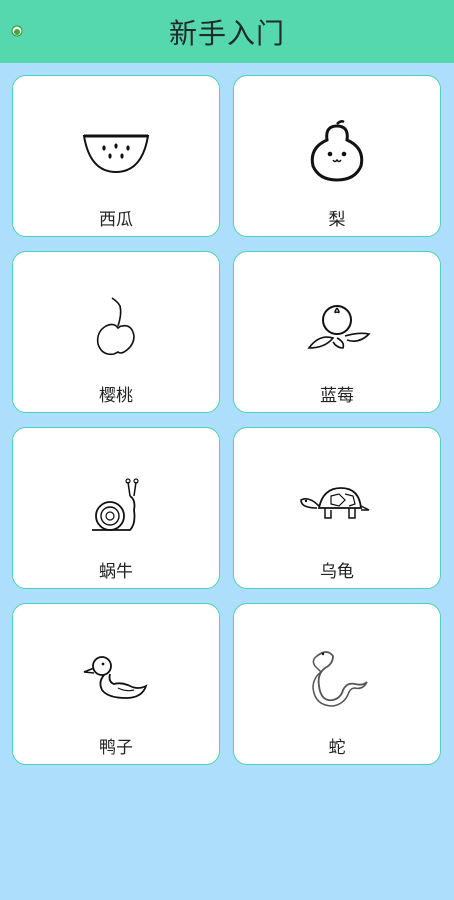  I want to click on card-label: 鸭子, so click(116, 748).